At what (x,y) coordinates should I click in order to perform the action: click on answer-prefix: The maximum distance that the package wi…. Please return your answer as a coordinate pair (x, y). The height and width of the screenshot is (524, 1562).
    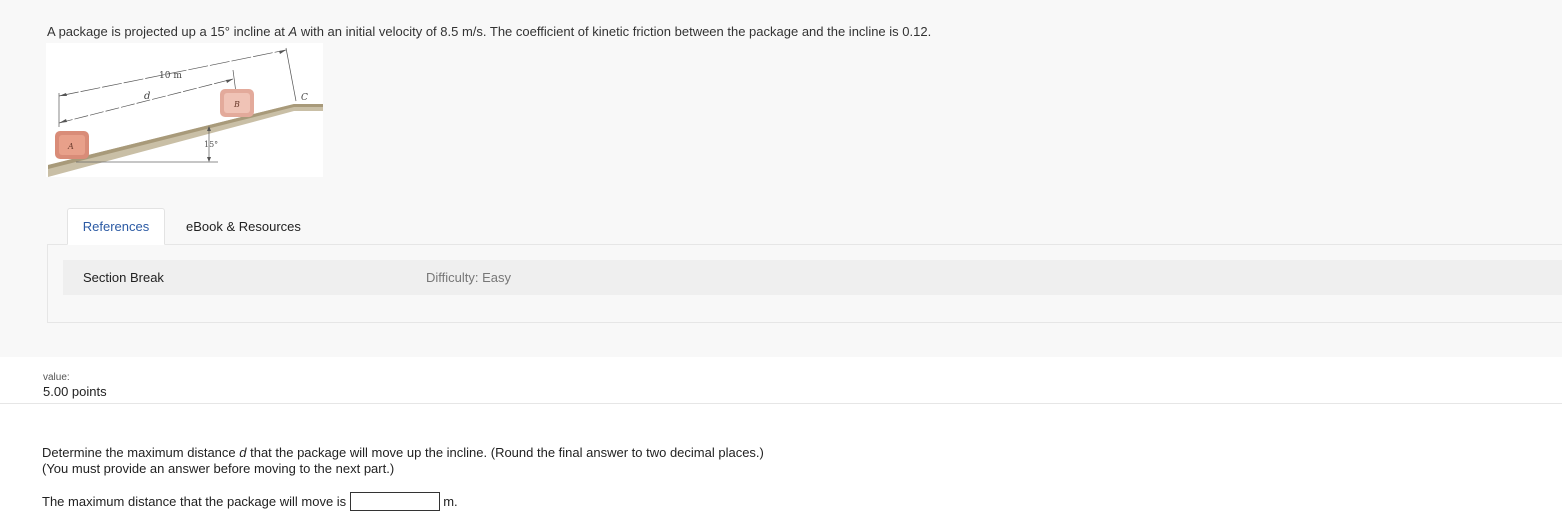
    Looking at the image, I should click on (194, 501).